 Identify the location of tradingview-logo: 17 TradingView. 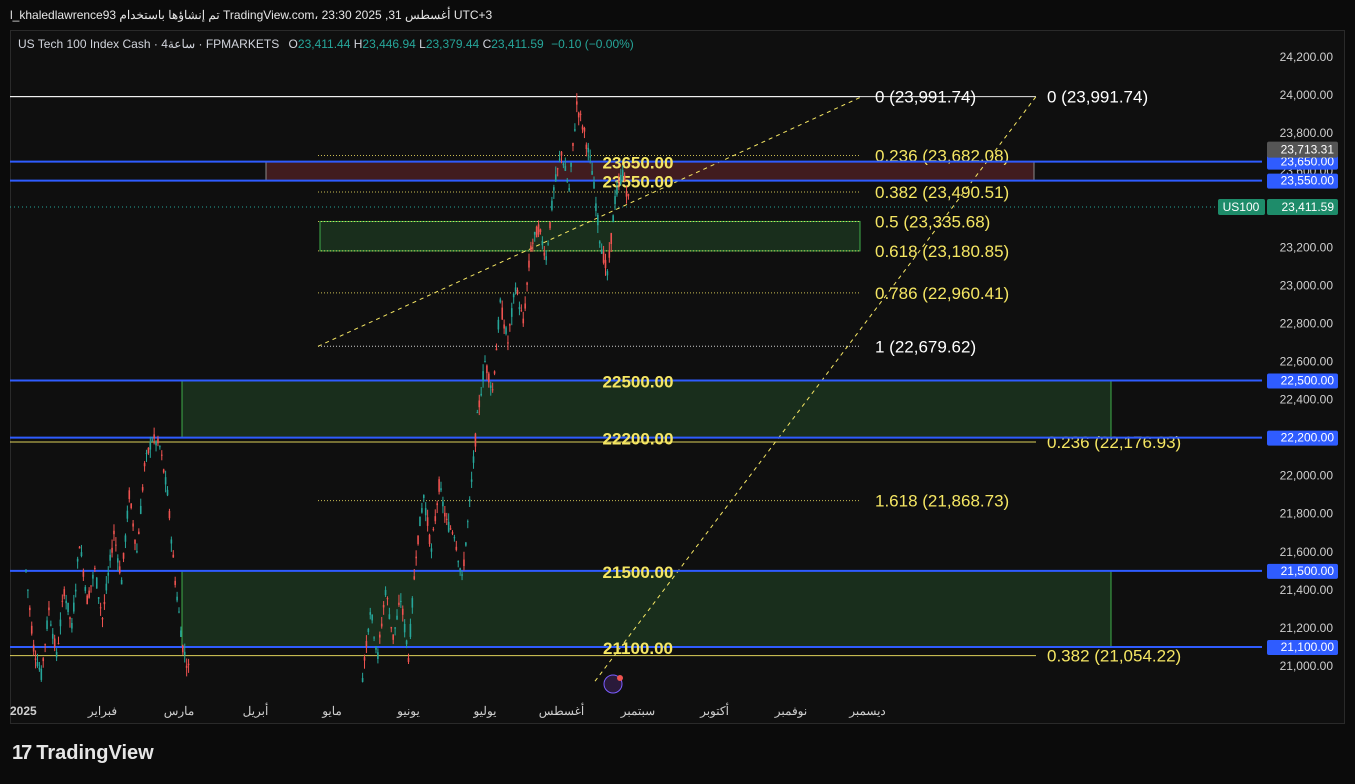
(83, 753).